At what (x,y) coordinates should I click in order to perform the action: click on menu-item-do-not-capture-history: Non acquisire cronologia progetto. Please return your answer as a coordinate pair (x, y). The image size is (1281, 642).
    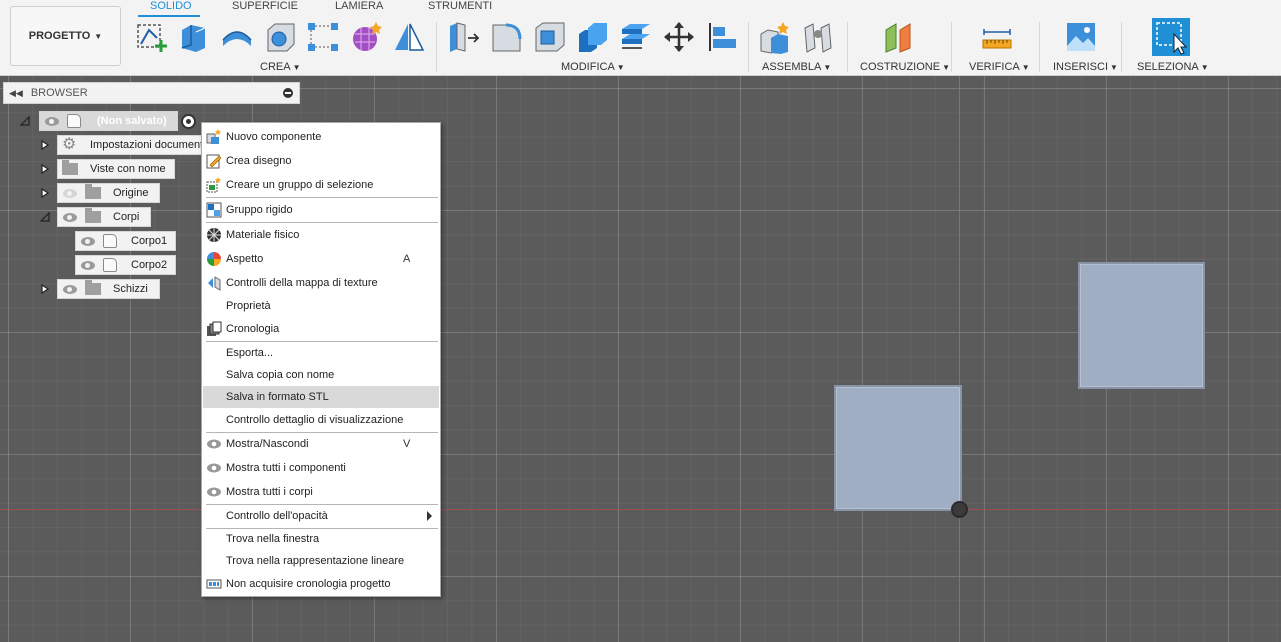
    Looking at the image, I should click on (321, 584).